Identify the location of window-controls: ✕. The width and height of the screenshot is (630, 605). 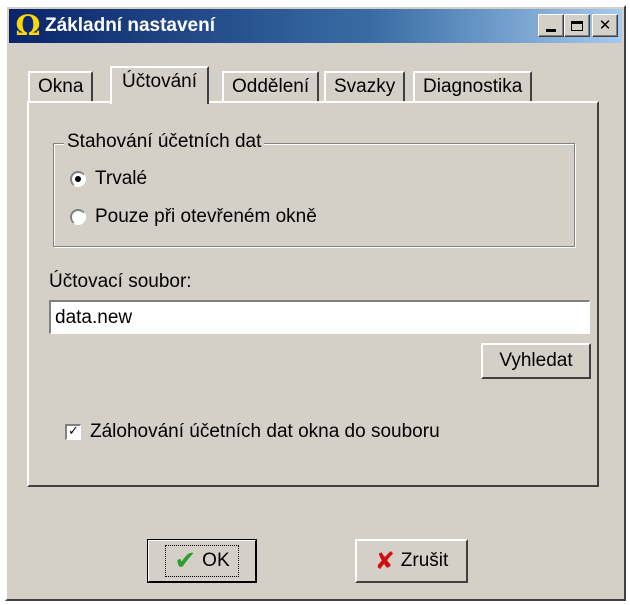
(578, 25).